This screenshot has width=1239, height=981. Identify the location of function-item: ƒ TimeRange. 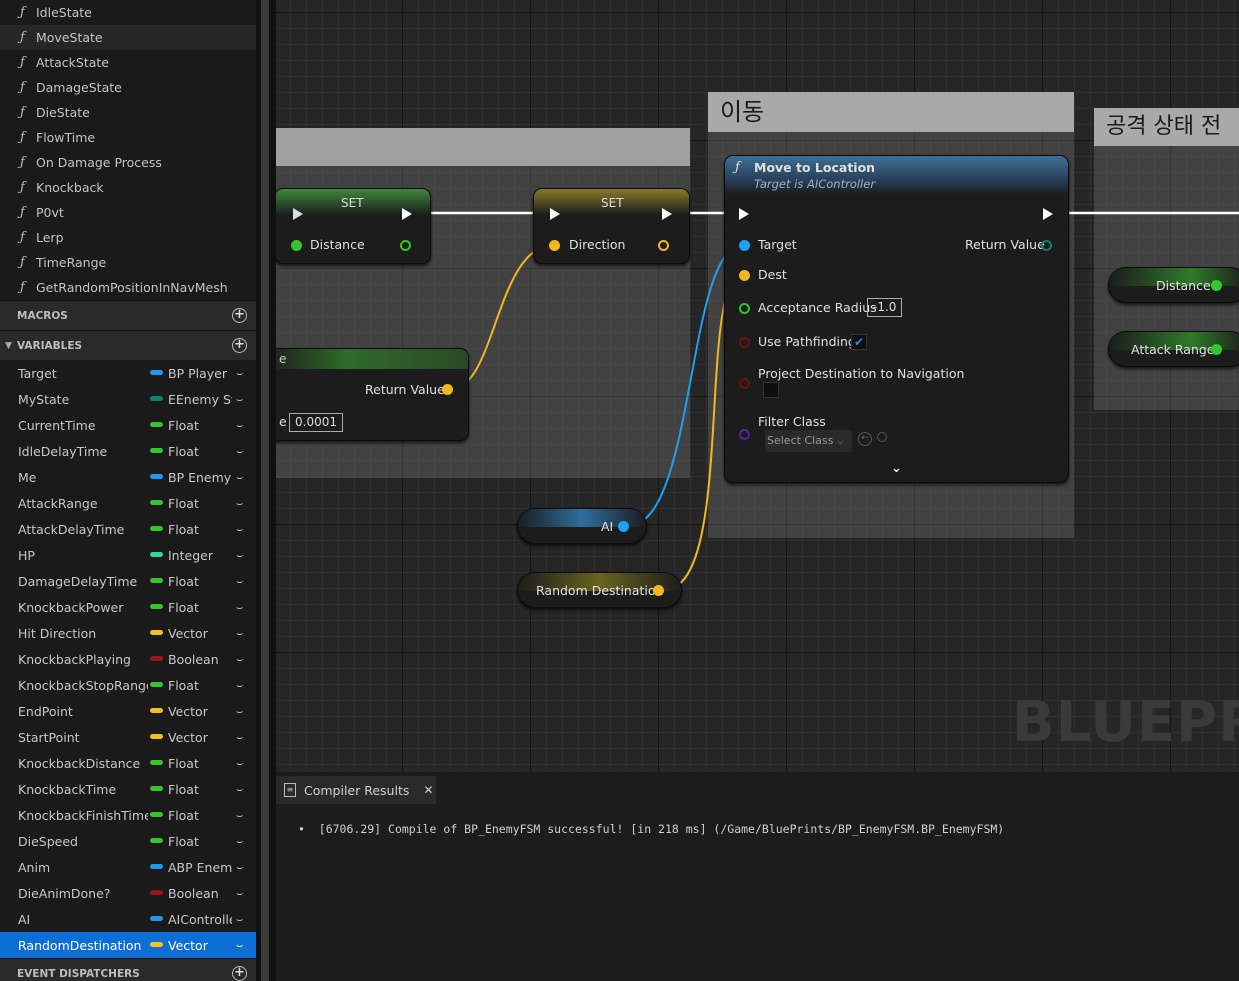
(128, 262).